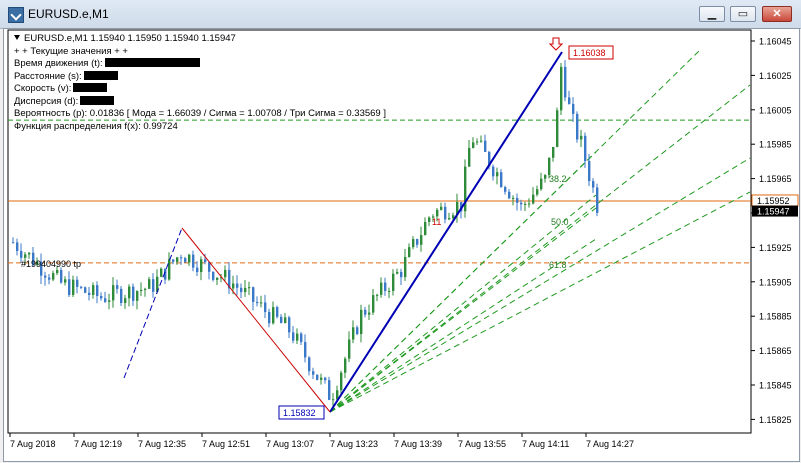  I want to click on price-tick-label: 1.15885, so click(775, 317).